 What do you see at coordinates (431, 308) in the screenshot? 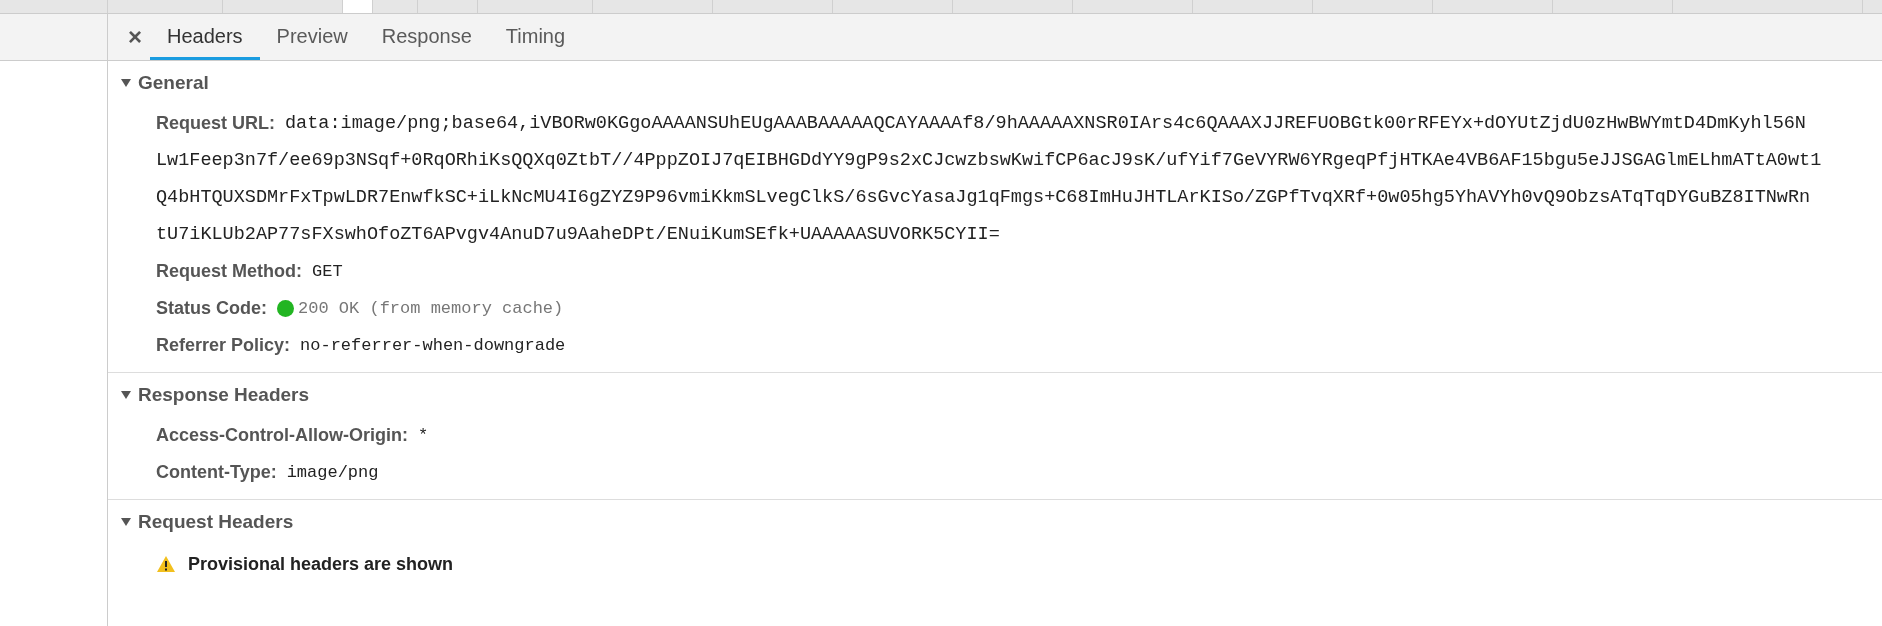
I see `header-value: 200 OK (from memory cache)` at bounding box center [431, 308].